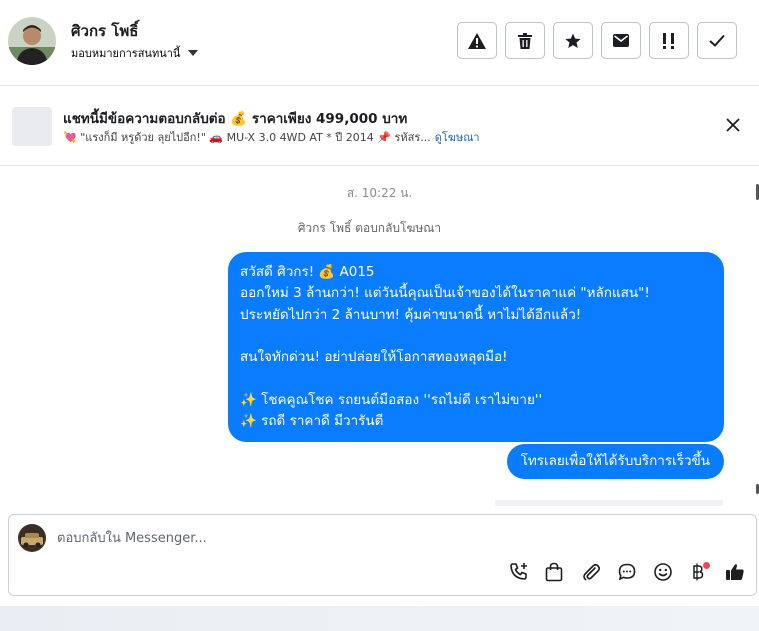 This screenshot has height=631, width=759. I want to click on mark-done-button, so click(717, 40).